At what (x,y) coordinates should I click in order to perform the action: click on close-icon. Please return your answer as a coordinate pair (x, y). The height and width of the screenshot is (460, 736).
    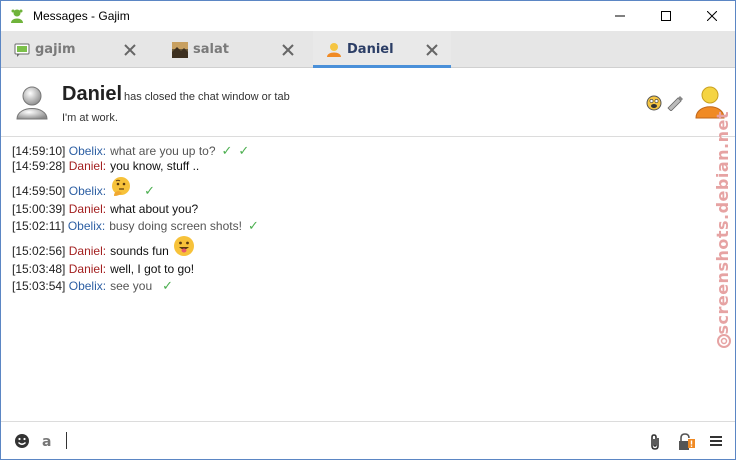
    Looking at the image, I should click on (712, 16).